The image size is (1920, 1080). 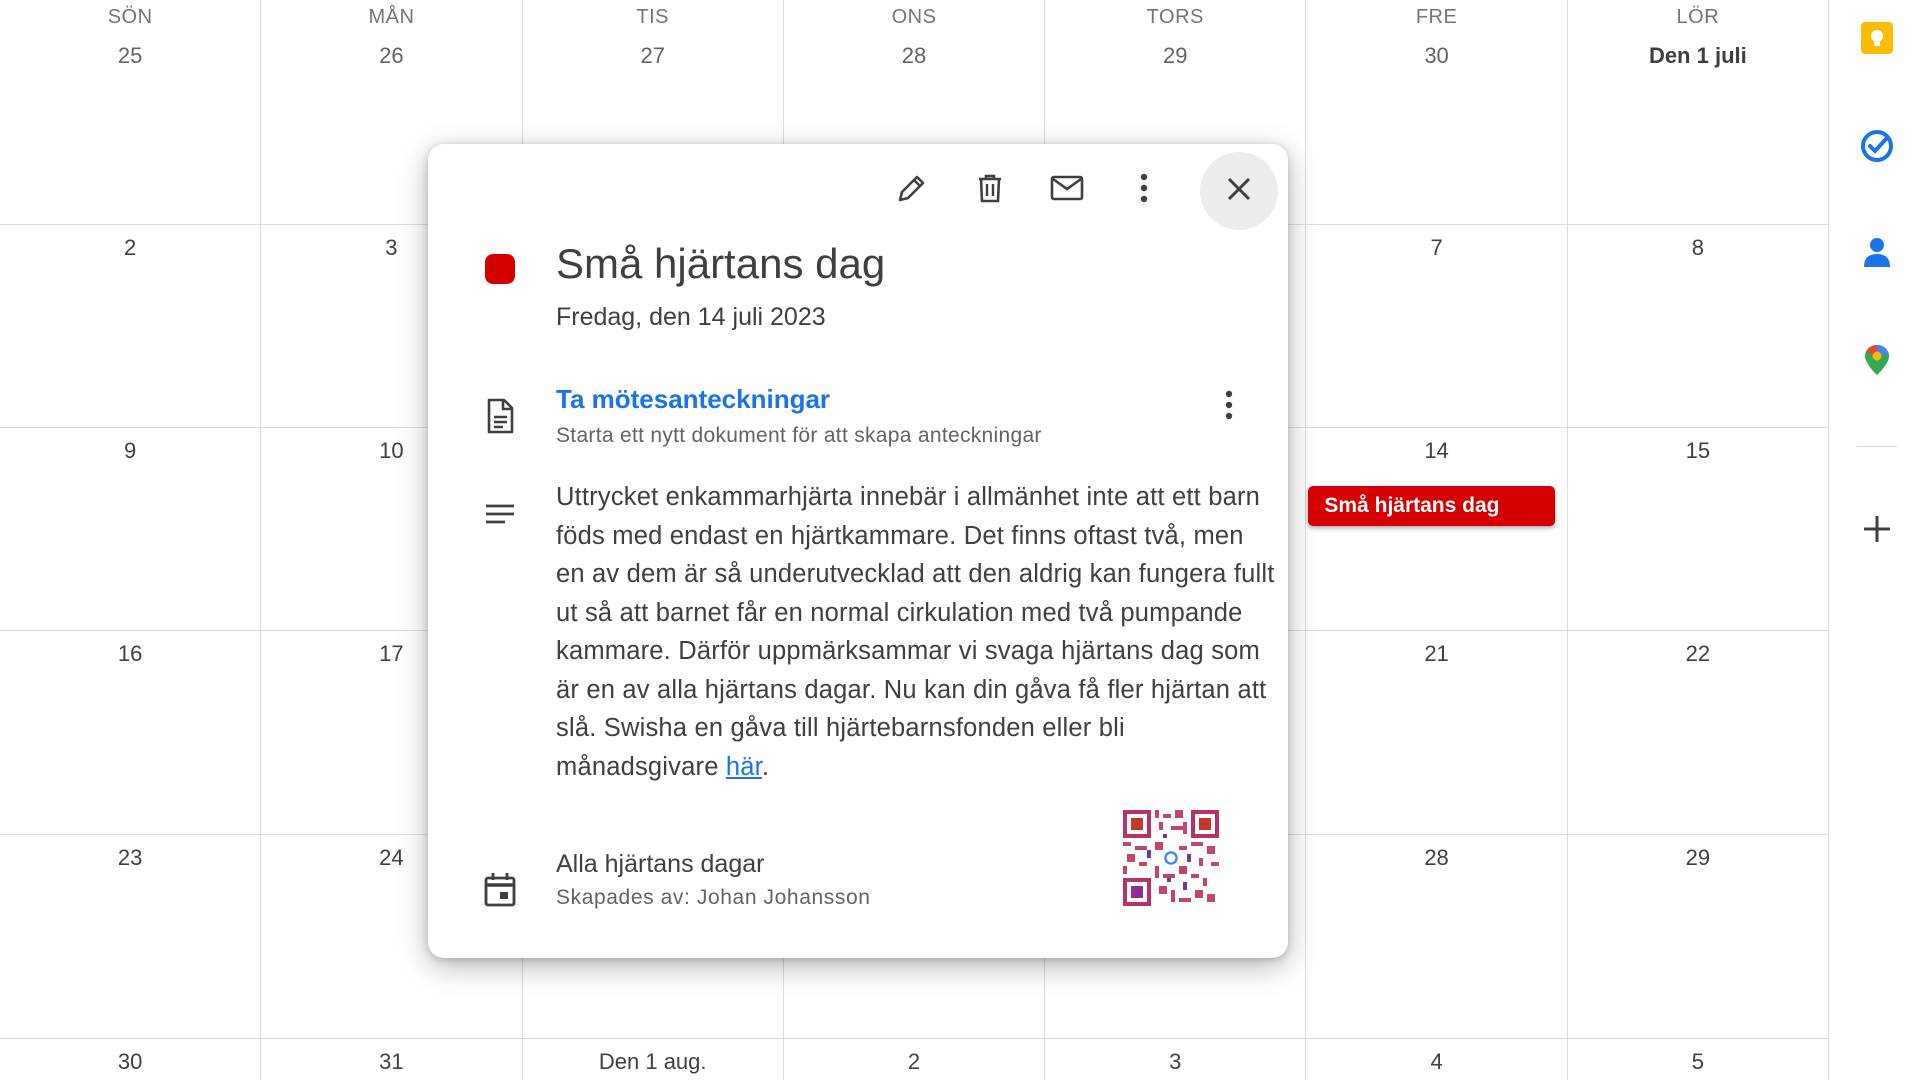 What do you see at coordinates (131, 937) in the screenshot?
I see `day-cell: 23` at bounding box center [131, 937].